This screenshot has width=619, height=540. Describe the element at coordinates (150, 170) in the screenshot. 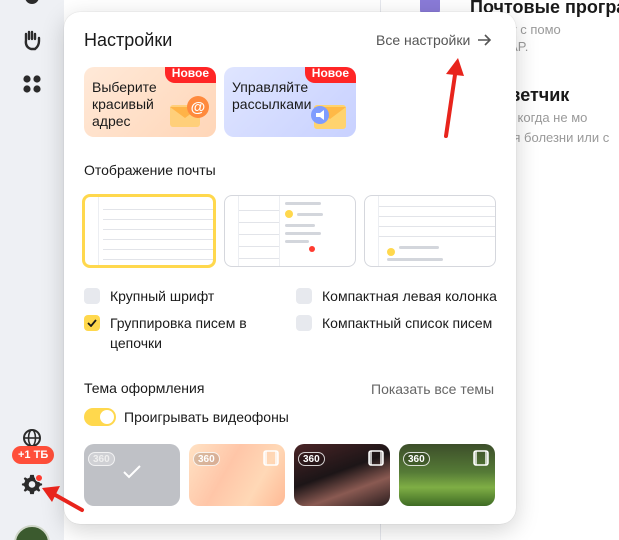

I see `mail-display-label: Отображение почты` at that location.